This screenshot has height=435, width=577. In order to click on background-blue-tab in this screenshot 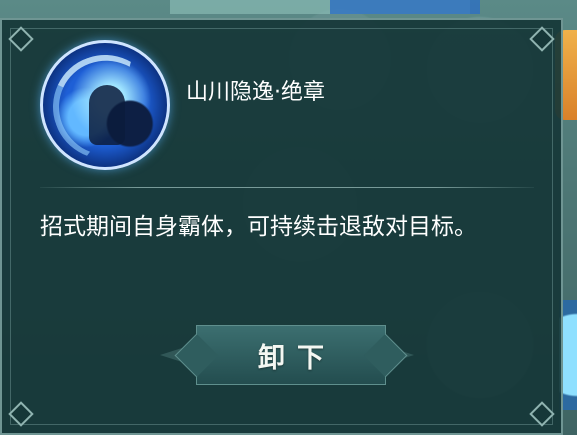, I will do `click(405, 7)`.